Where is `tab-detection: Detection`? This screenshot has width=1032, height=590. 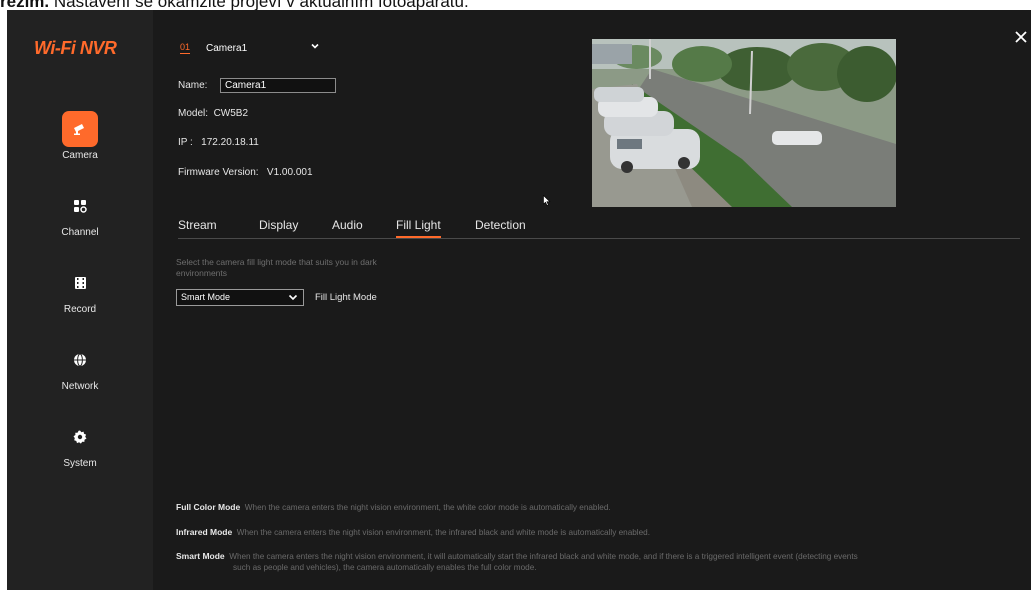
tab-detection: Detection is located at coordinates (500, 228).